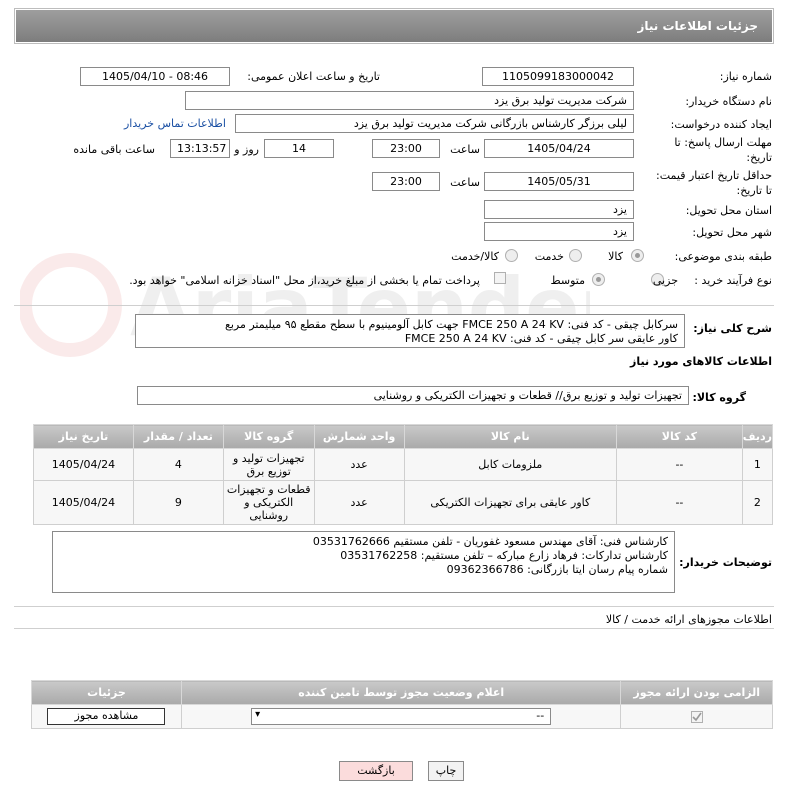  Describe the element at coordinates (258, 714) in the screenshot. I see `chevron-down-icon: ▾` at that location.